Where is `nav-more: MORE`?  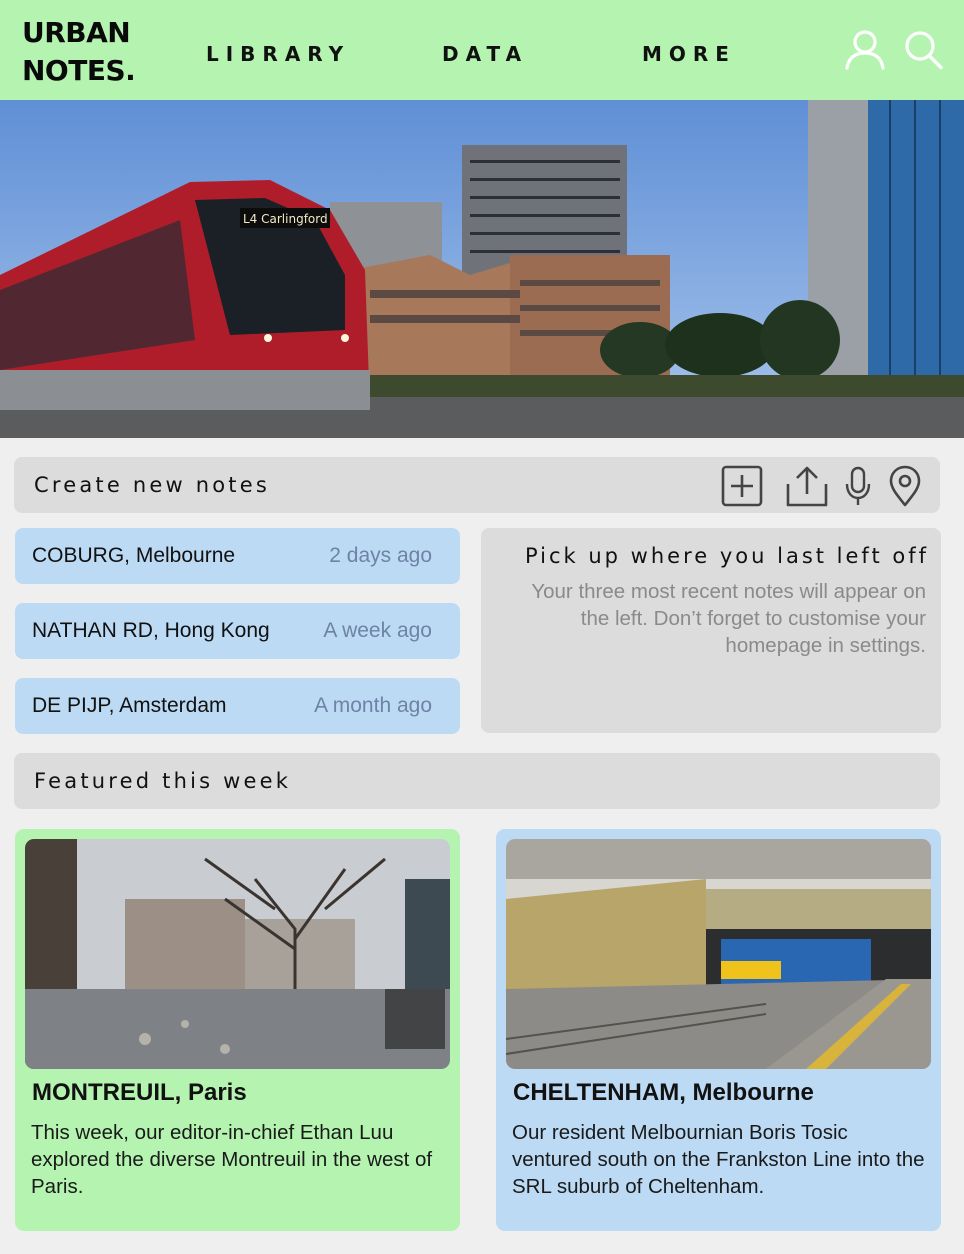 nav-more: MORE is located at coordinates (689, 54).